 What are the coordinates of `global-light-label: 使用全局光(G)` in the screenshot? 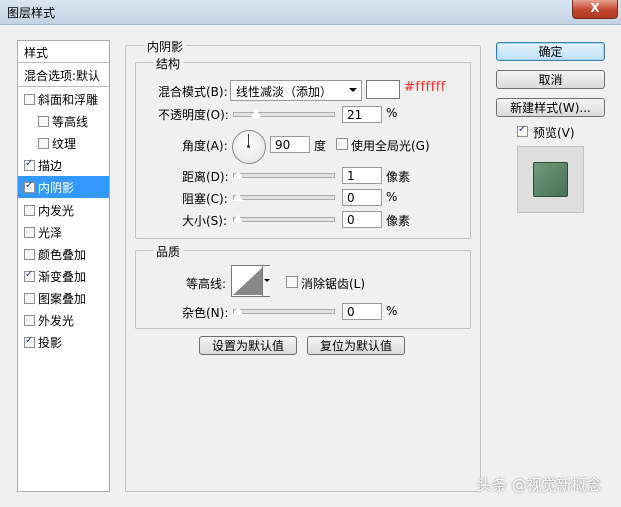 It's located at (390, 146).